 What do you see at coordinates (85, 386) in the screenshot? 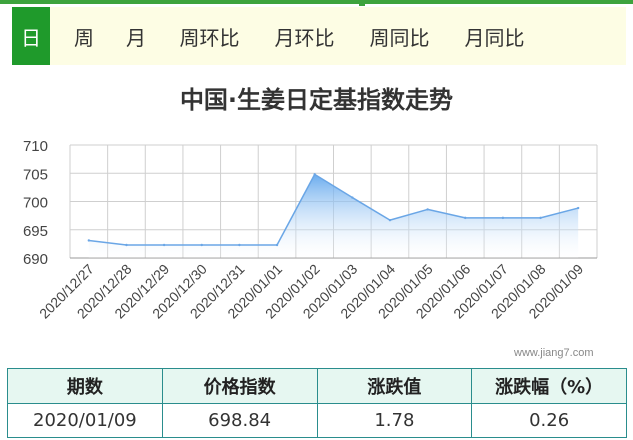
I see `header-period: 期数` at bounding box center [85, 386].